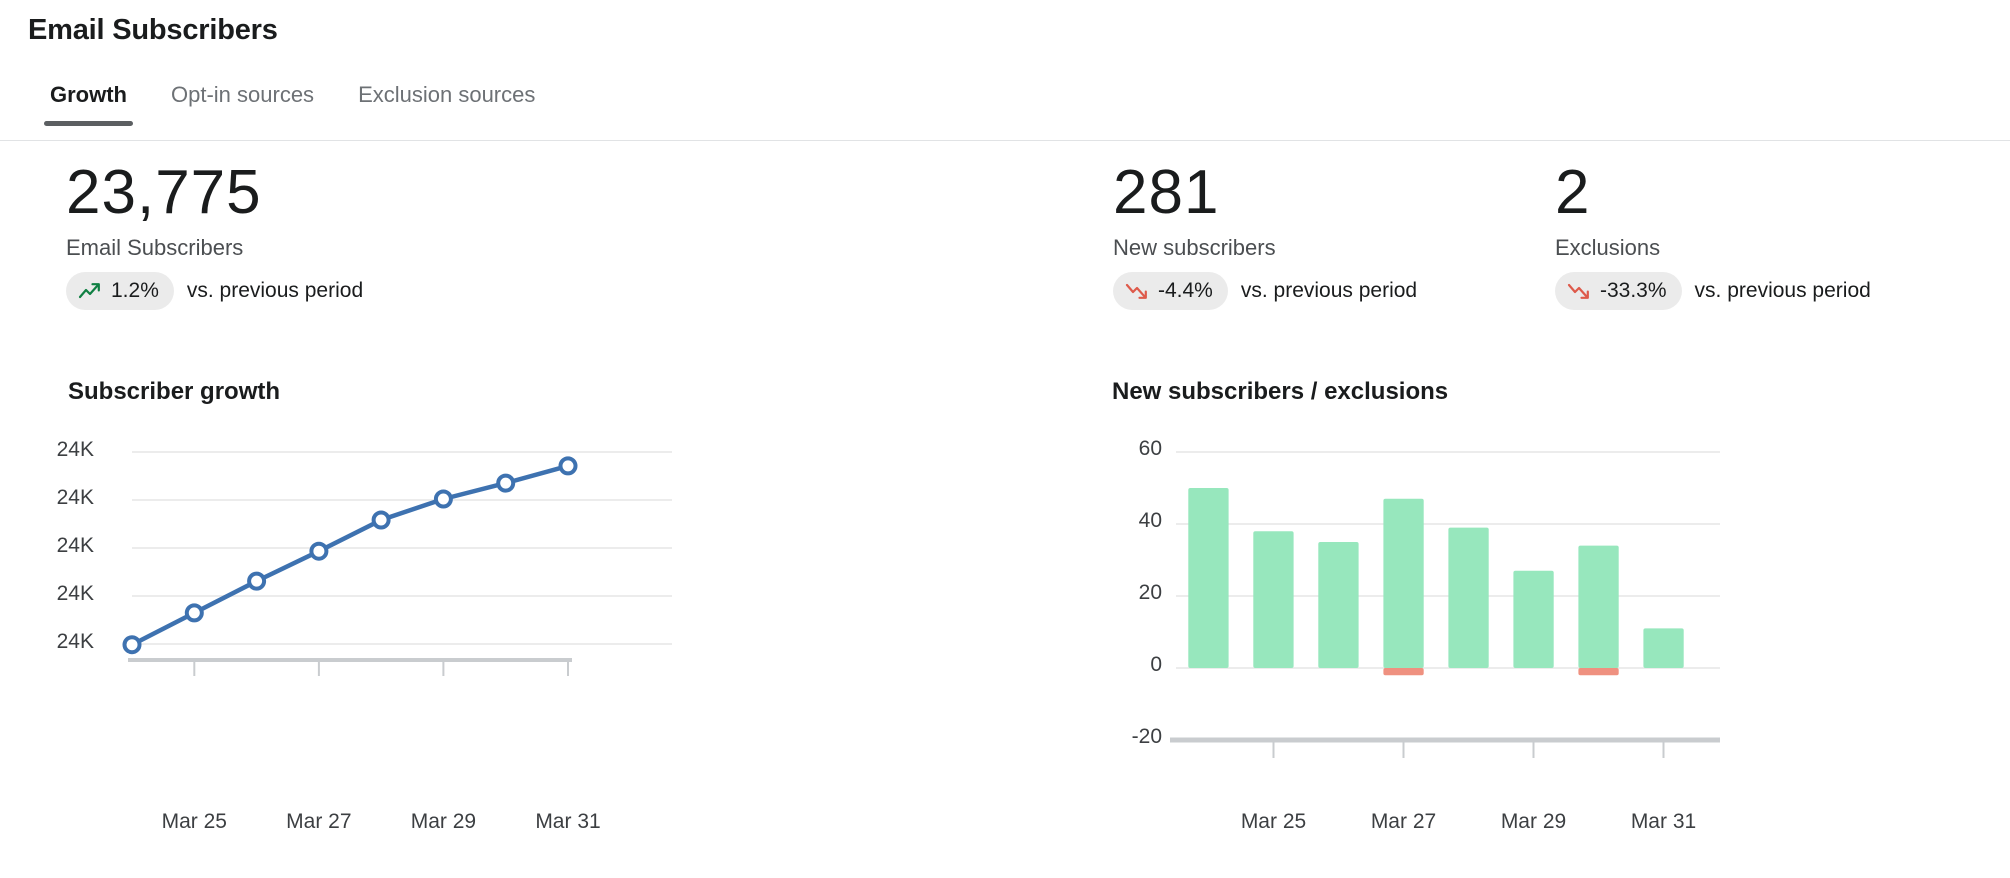 The image size is (2010, 878). I want to click on trend-down-value-new-subscribers: -4.4%, so click(1185, 291).